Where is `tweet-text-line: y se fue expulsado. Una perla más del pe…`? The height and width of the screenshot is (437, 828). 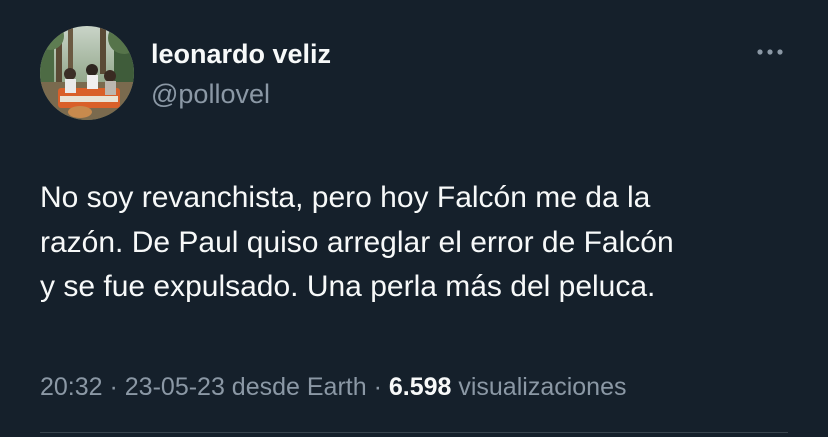 tweet-text-line: y se fue expulsado. Una perla más del pe… is located at coordinates (348, 286).